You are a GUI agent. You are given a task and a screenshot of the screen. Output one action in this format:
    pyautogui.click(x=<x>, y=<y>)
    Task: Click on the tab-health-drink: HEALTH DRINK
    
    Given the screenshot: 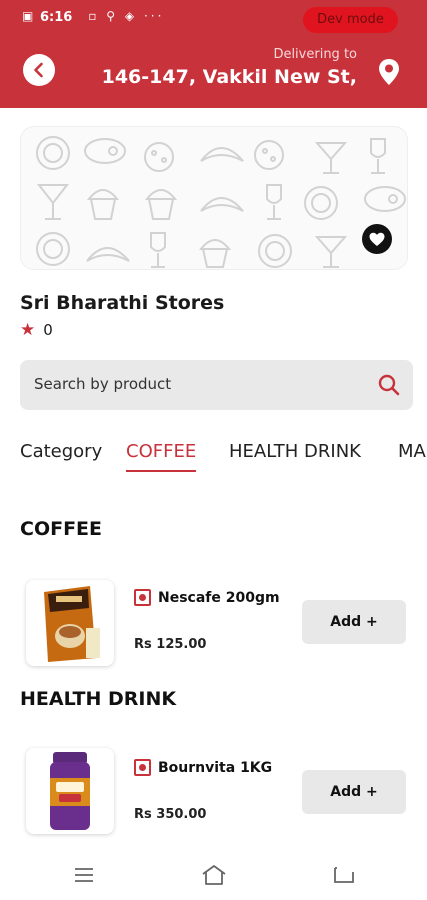 What is the action you would take?
    pyautogui.click(x=295, y=455)
    